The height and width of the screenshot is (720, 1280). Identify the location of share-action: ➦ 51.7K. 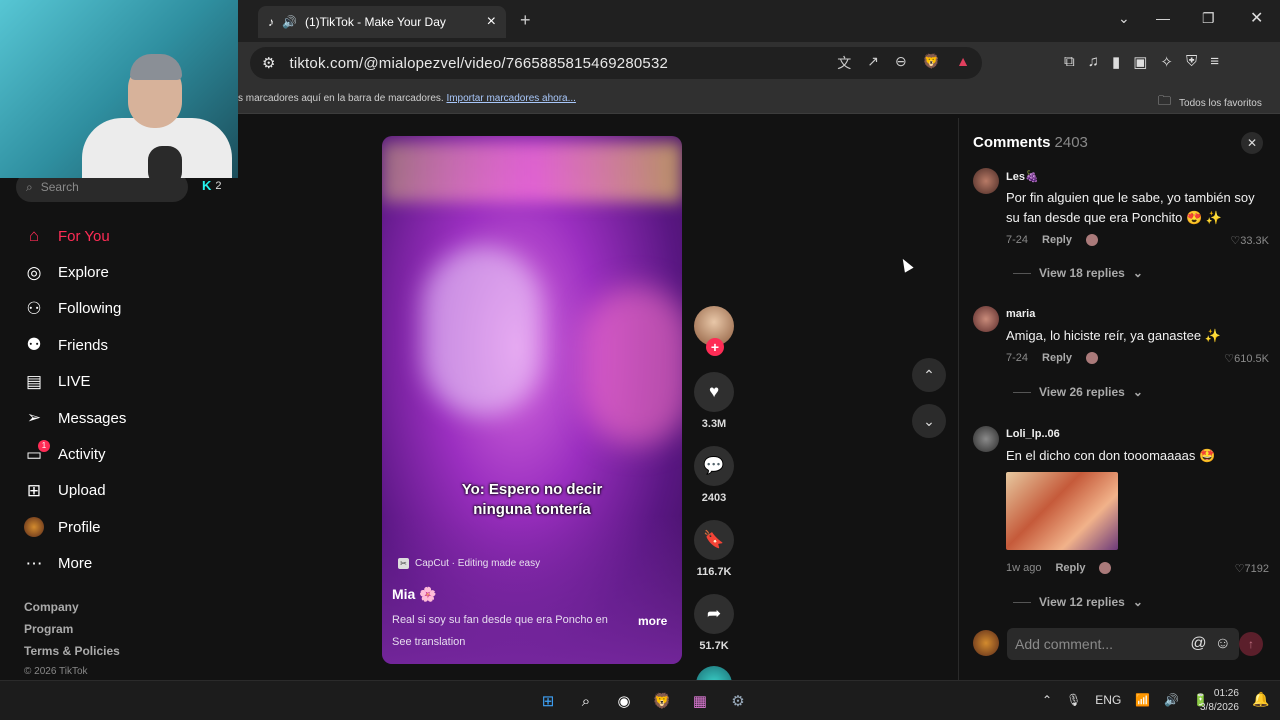
(714, 623).